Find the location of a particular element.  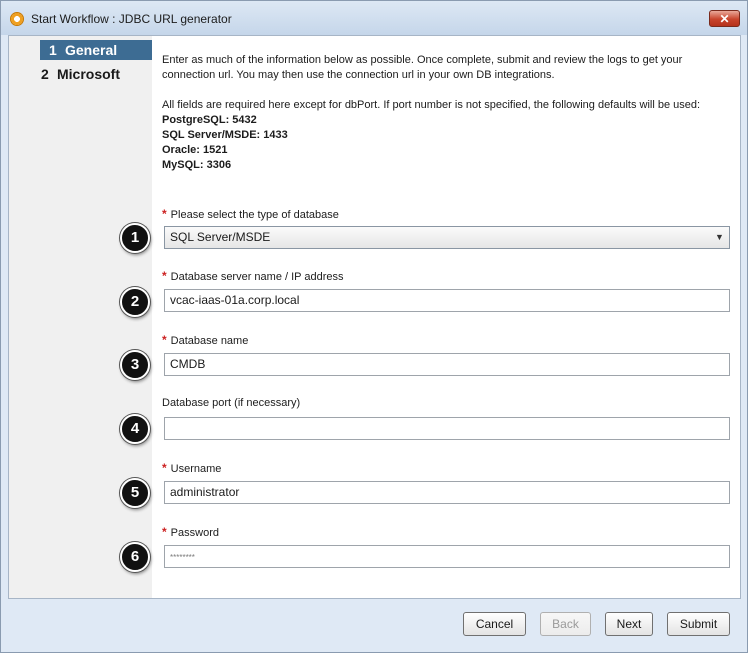

callout-badge-3: 3 is located at coordinates (135, 365).